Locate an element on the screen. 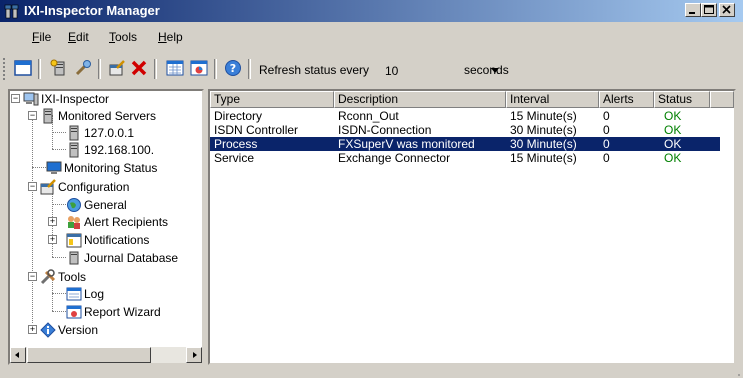 Image resolution: width=743 pixels, height=378 pixels. tree-label: 192.168.100. is located at coordinates (119, 150).